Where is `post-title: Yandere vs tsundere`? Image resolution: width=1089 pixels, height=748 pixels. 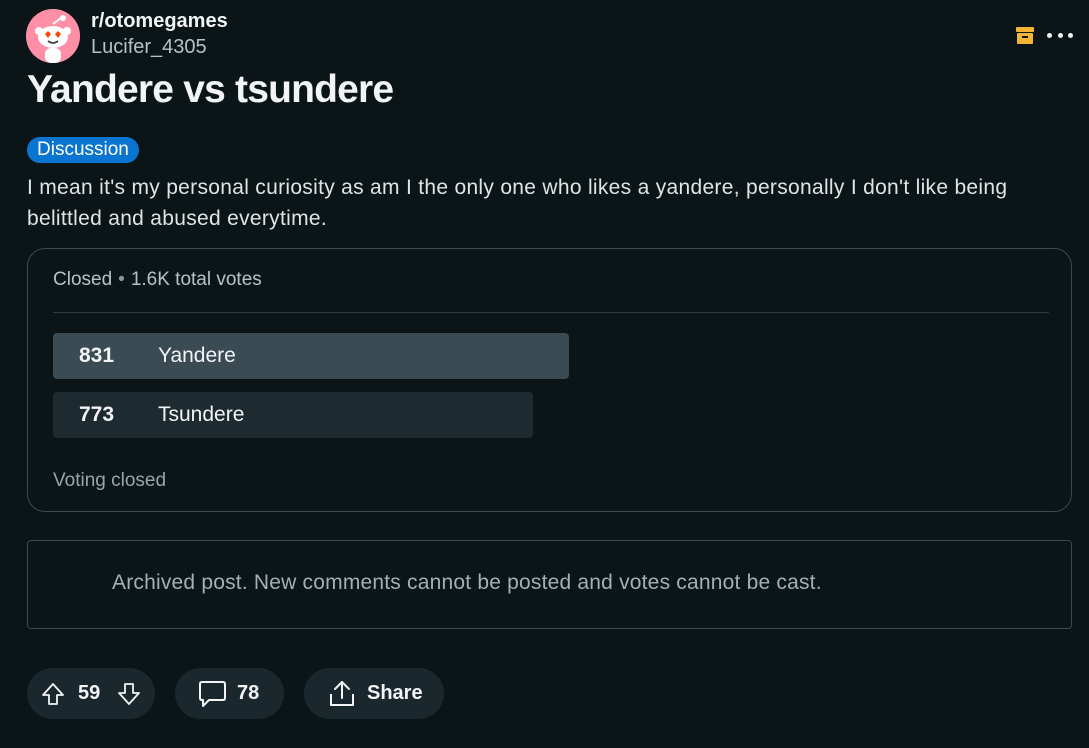 post-title: Yandere vs tsundere is located at coordinates (210, 90).